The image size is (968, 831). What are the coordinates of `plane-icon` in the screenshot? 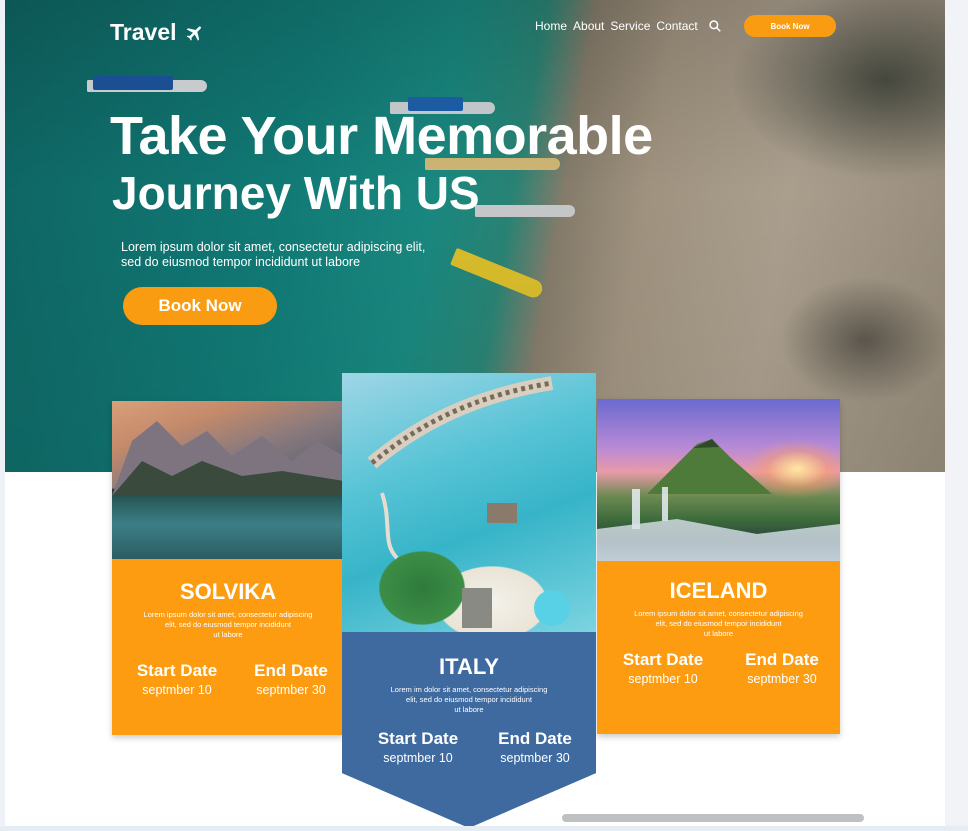 It's located at (193, 33).